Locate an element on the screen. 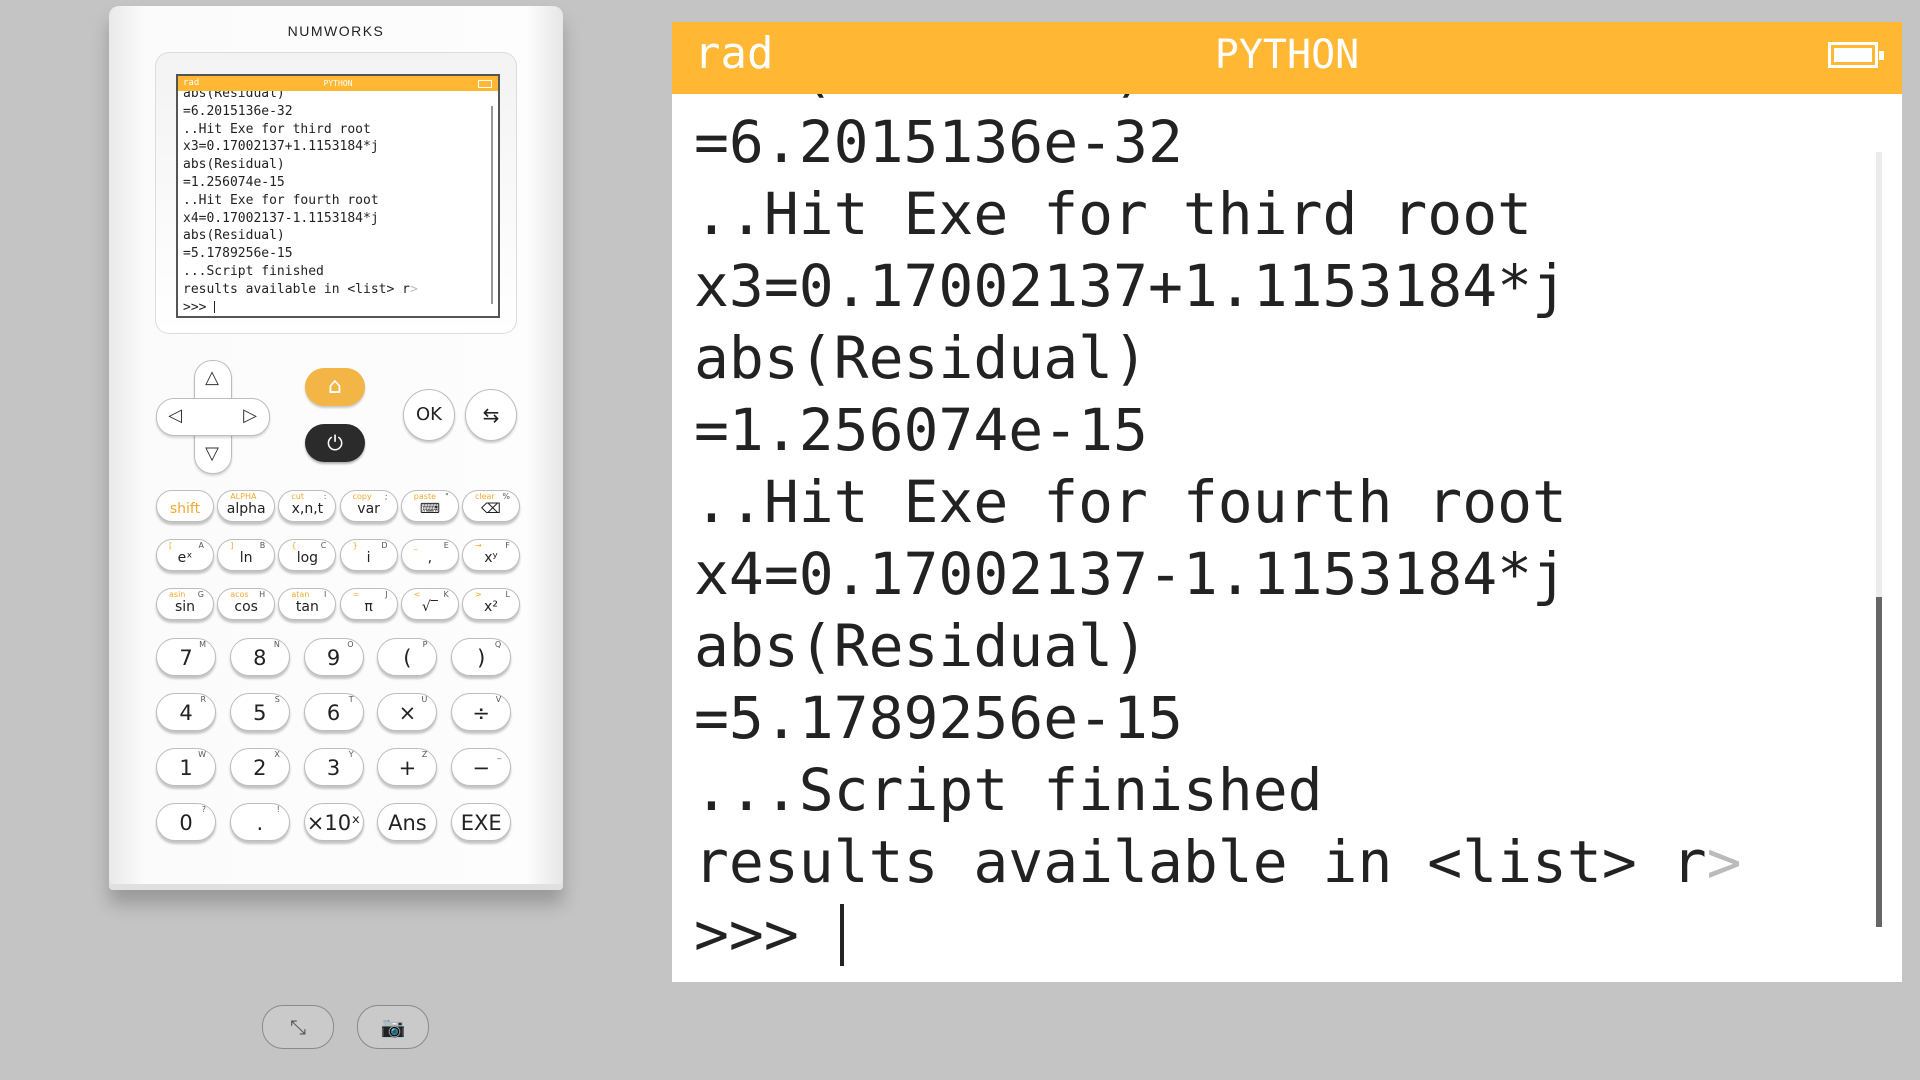 Image resolution: width=1920 pixels, height=1080 pixels. key-k04: ⌨ paste " is located at coordinates (429, 506).